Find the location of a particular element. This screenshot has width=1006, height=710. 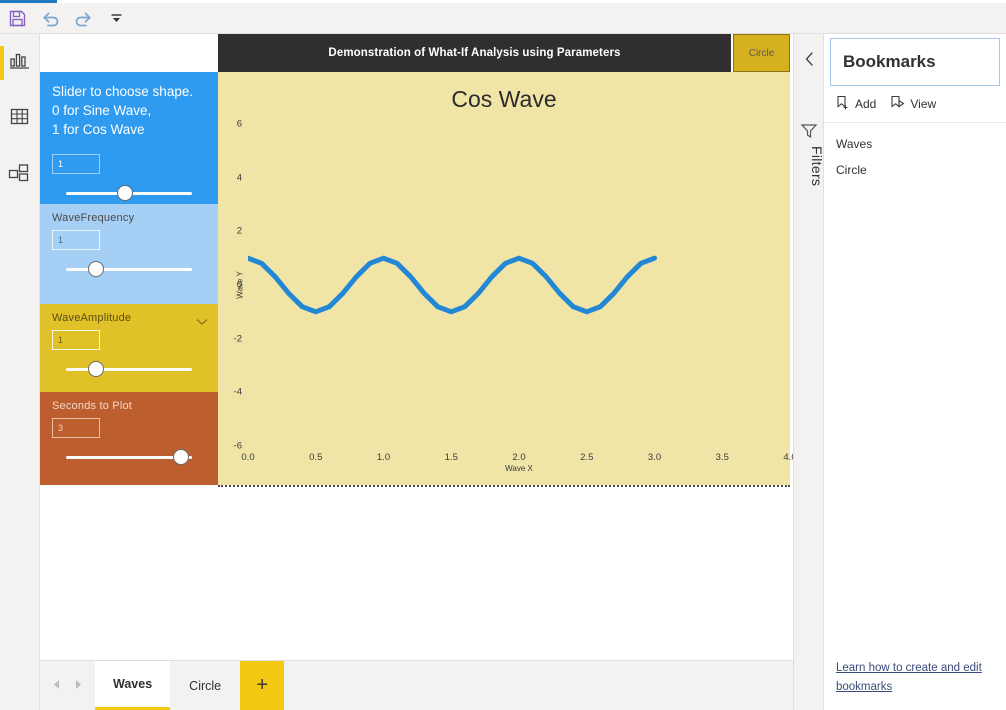

bar-chart-icon is located at coordinates (19, 63).